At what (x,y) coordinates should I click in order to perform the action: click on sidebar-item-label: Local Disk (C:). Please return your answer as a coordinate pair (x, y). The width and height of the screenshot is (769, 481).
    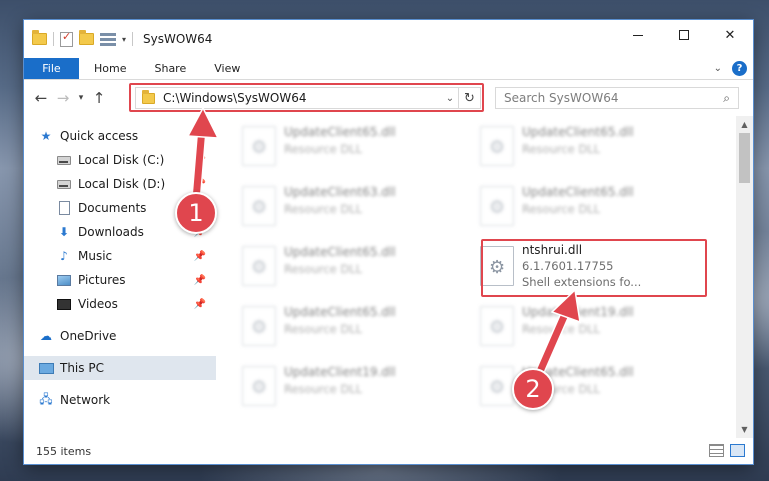
    Looking at the image, I should click on (121, 160).